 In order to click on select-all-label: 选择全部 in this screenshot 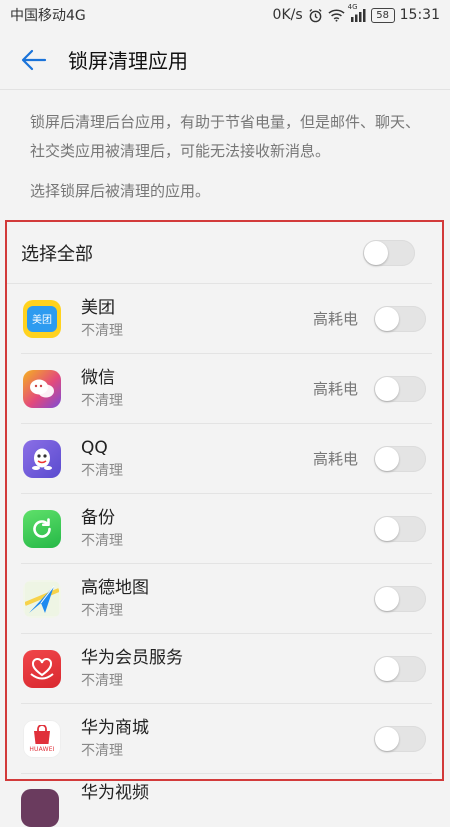, I will do `click(57, 254)`.